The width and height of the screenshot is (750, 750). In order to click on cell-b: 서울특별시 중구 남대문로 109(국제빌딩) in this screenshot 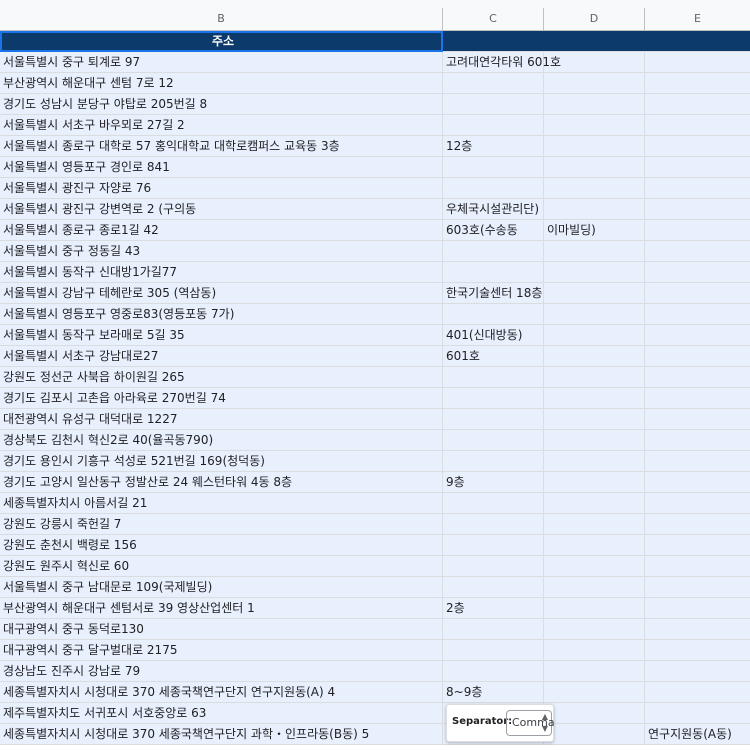, I will do `click(221, 587)`.